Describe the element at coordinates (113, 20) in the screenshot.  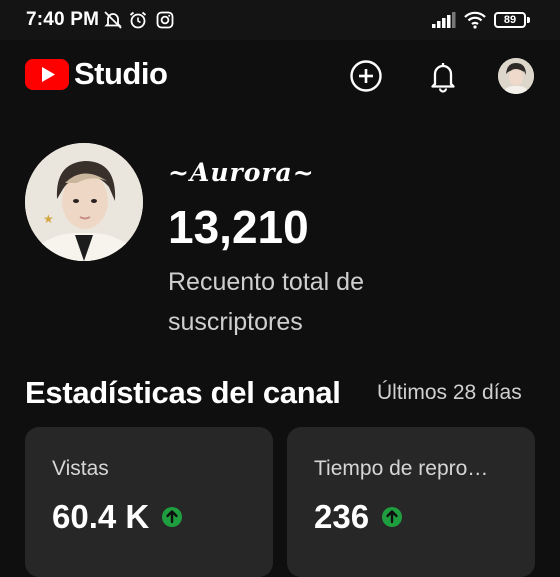
I see `mute-bell-icon` at that location.